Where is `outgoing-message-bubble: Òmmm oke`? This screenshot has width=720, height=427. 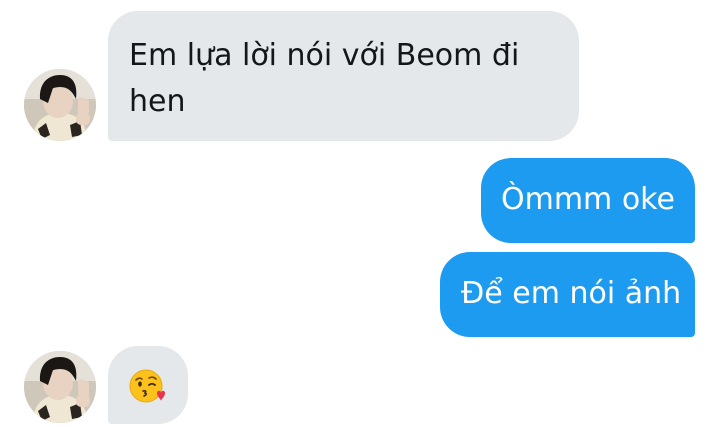 outgoing-message-bubble: Òmmm oke is located at coordinates (588, 200).